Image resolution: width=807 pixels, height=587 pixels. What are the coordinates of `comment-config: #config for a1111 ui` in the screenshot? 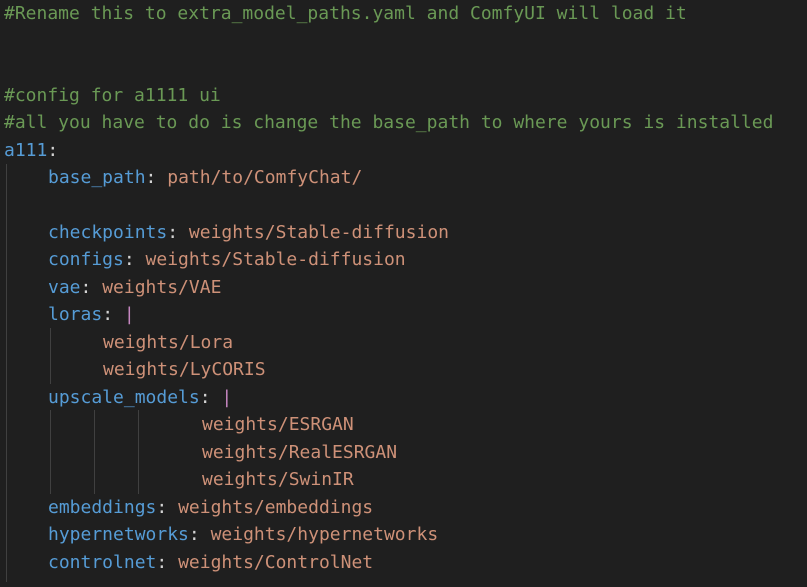 It's located at (112, 95).